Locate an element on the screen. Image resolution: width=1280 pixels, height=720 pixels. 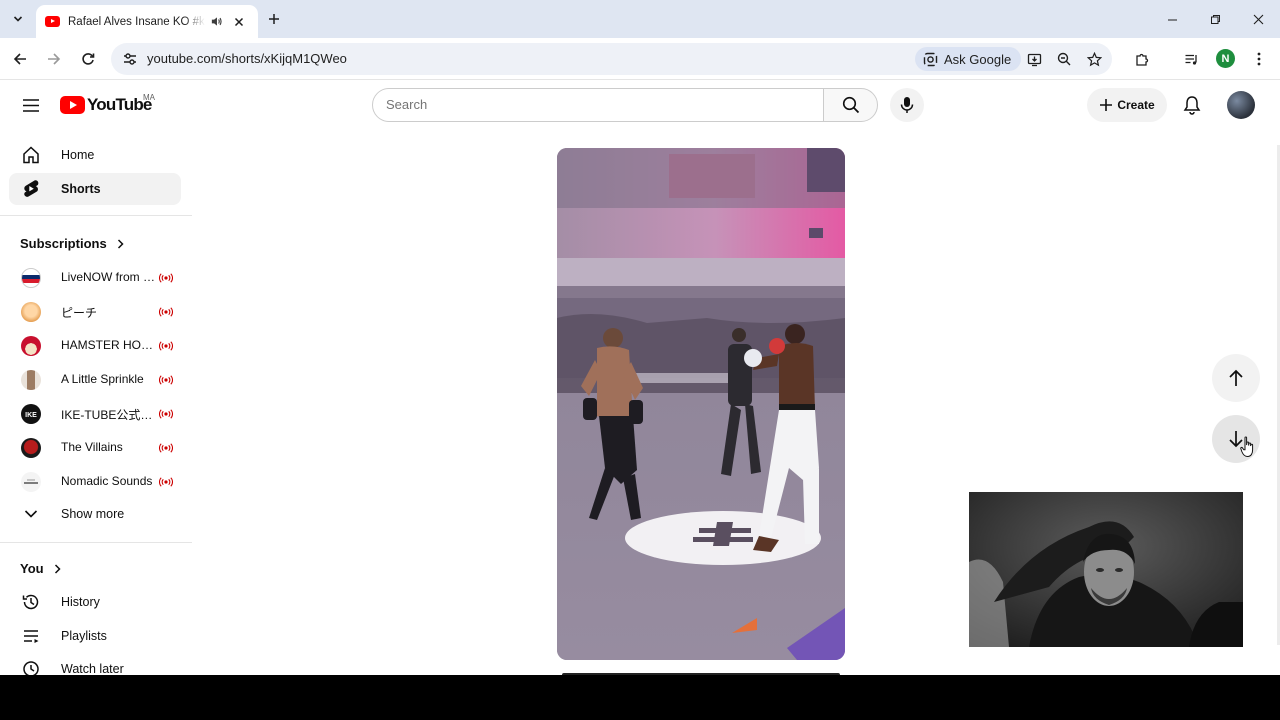
speaker-icon is located at coordinates (216, 22).